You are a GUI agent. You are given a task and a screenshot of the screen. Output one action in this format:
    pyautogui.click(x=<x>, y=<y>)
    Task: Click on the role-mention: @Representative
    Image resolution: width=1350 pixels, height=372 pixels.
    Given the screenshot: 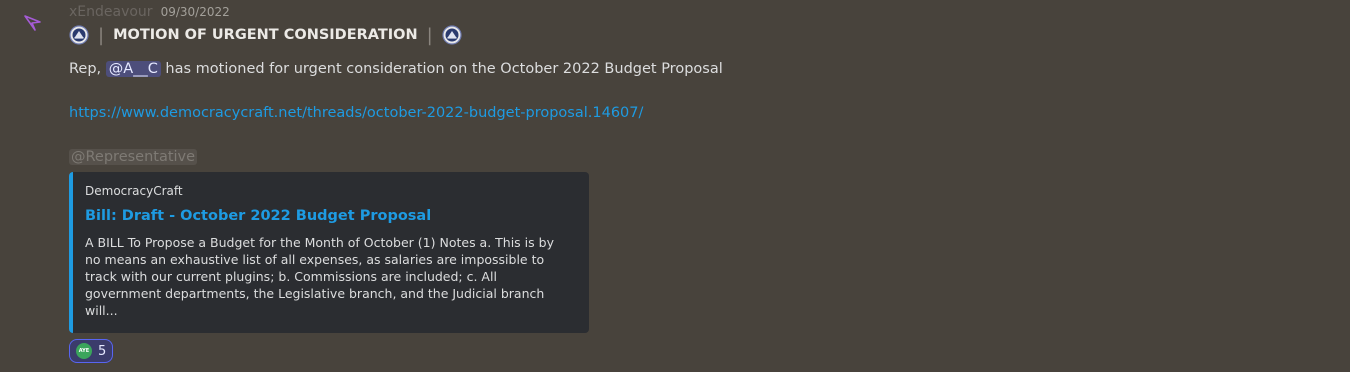 What is the action you would take?
    pyautogui.click(x=133, y=157)
    